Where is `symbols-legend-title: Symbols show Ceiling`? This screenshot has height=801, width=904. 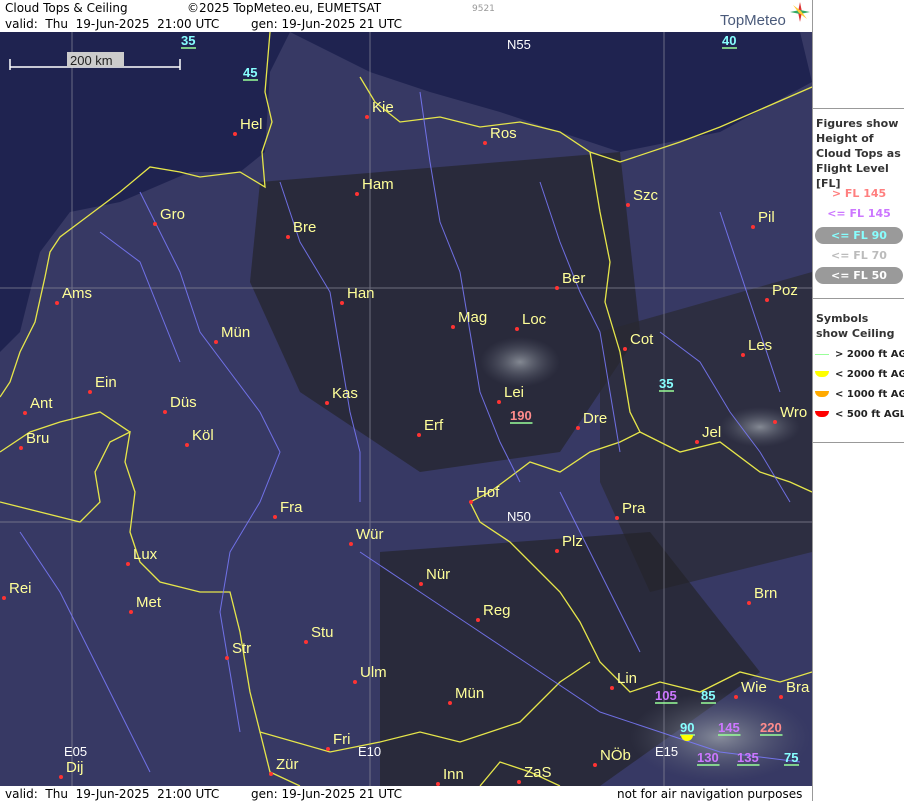 symbols-legend-title: Symbols show Ceiling is located at coordinates (855, 326).